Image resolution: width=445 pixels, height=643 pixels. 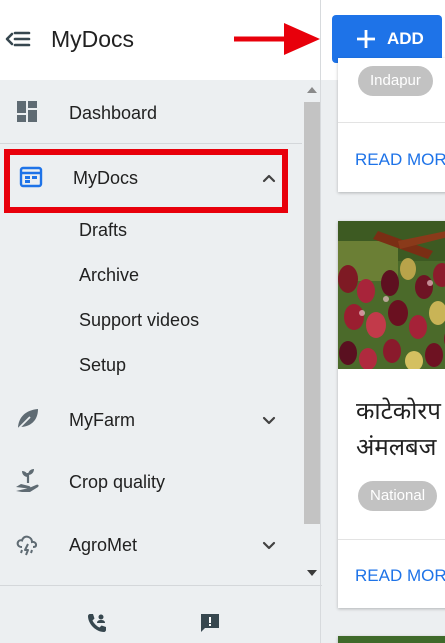 What do you see at coordinates (97, 623) in the screenshot?
I see `contact-phone-icon` at bounding box center [97, 623].